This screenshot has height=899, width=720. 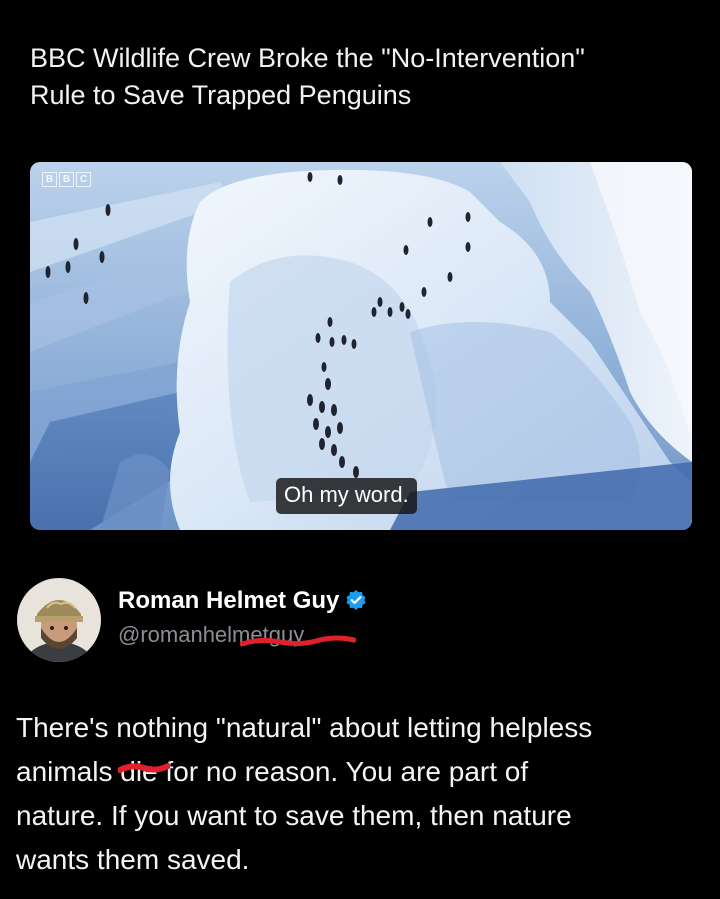 I want to click on avatar, so click(x=59, y=620).